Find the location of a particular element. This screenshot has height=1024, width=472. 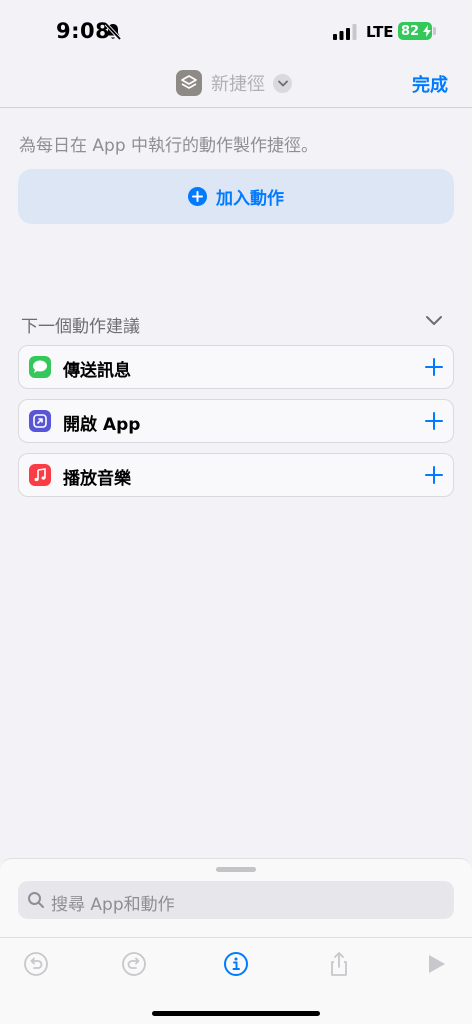

sheet-grabber is located at coordinates (236, 869).